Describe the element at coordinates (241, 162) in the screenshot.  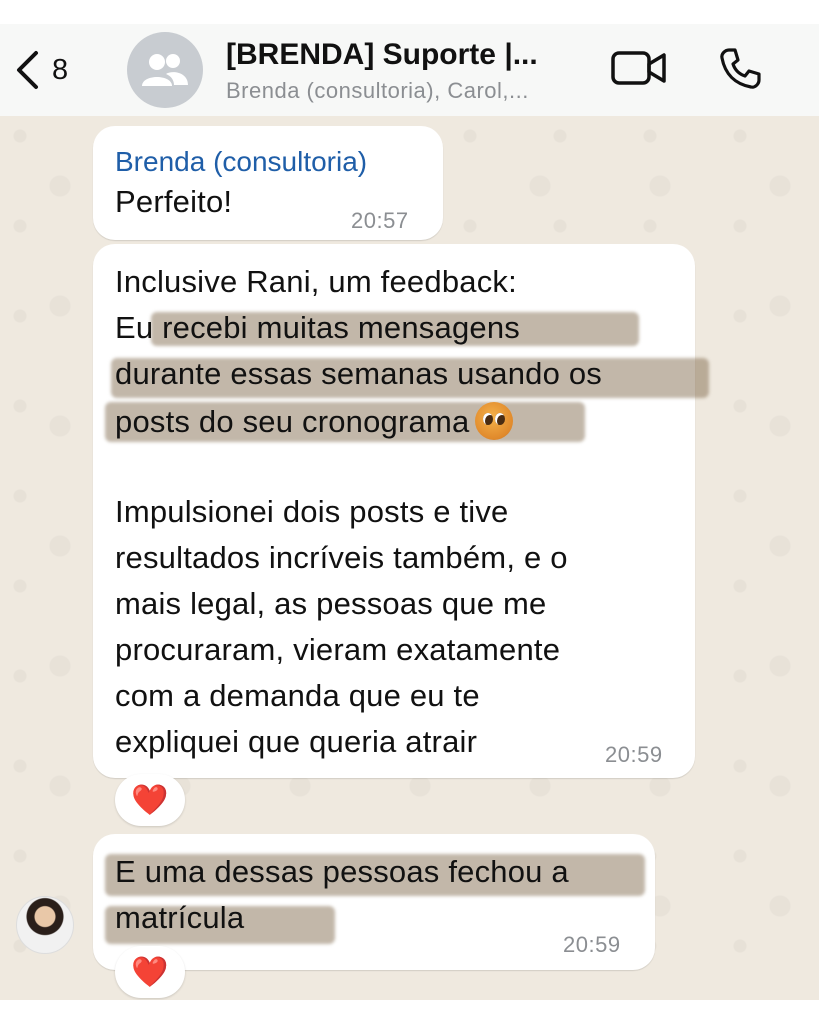
I see `sender-name: Brenda (consultoria)` at that location.